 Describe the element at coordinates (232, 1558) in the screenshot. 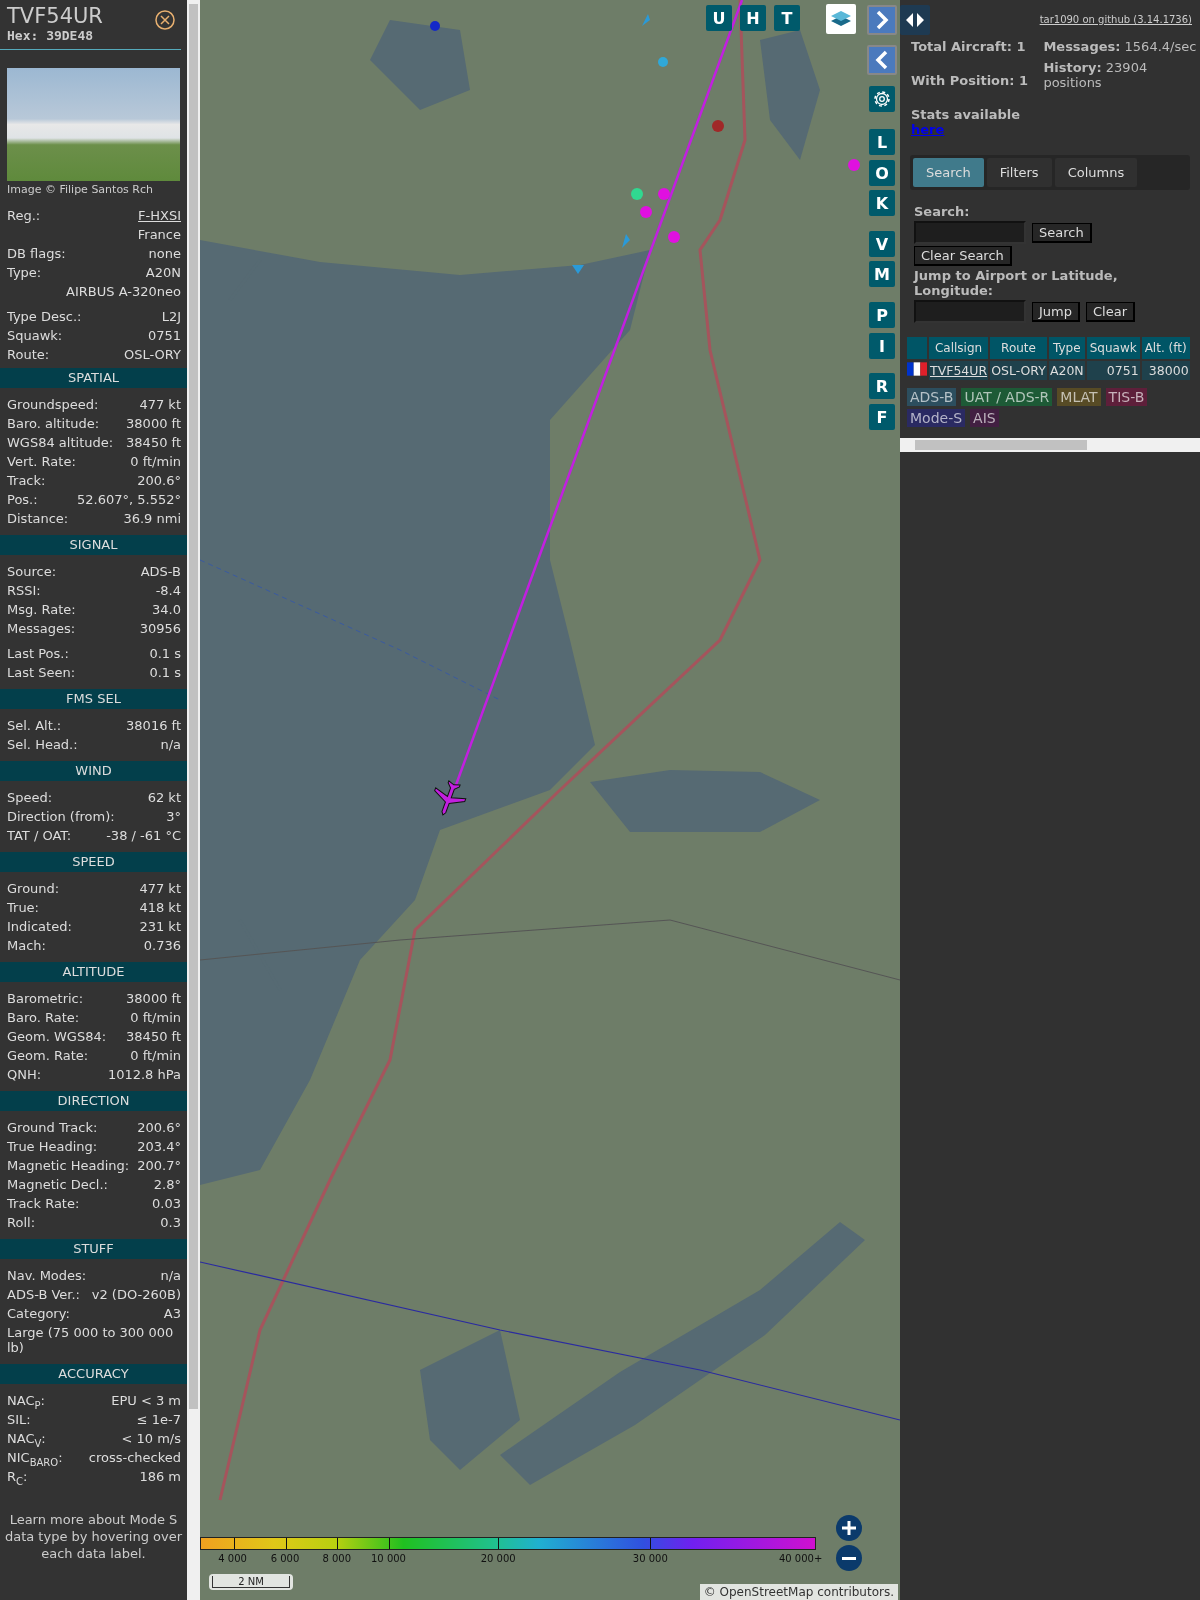

I see `scale-label: 4 000` at that location.